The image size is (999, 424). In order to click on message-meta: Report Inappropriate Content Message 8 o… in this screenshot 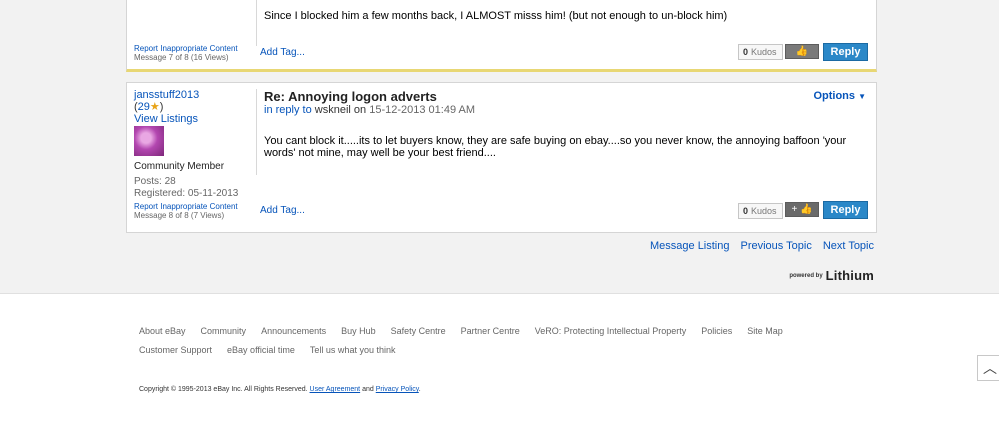, I will do `click(186, 211)`.